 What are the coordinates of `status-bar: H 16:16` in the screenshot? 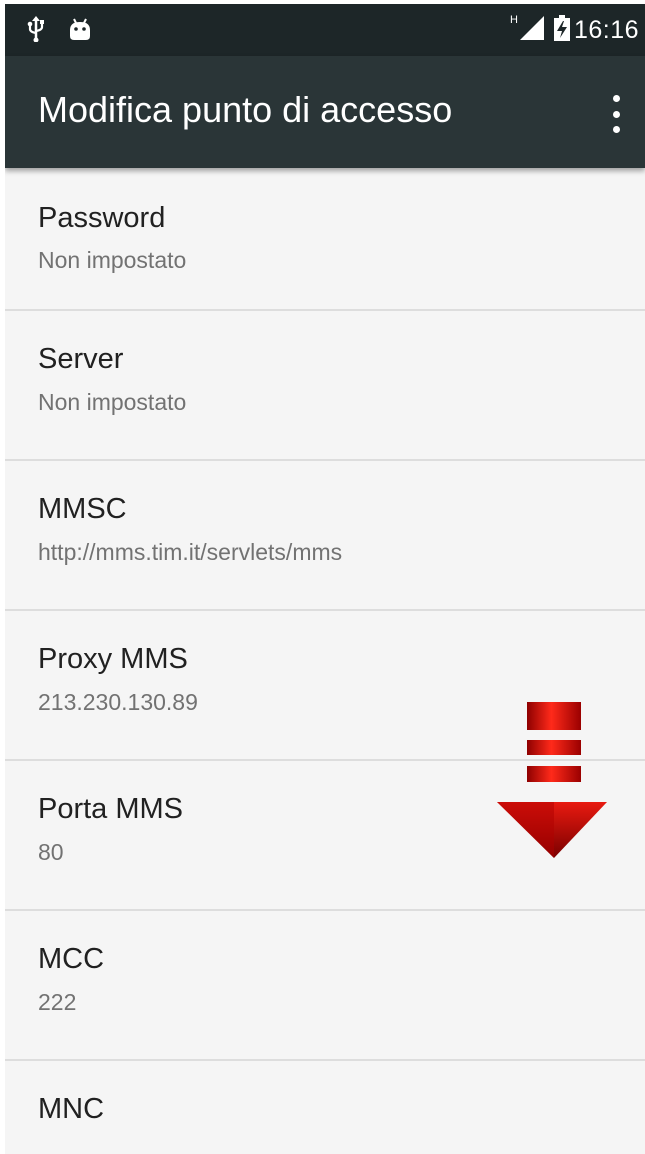 It's located at (325, 30).